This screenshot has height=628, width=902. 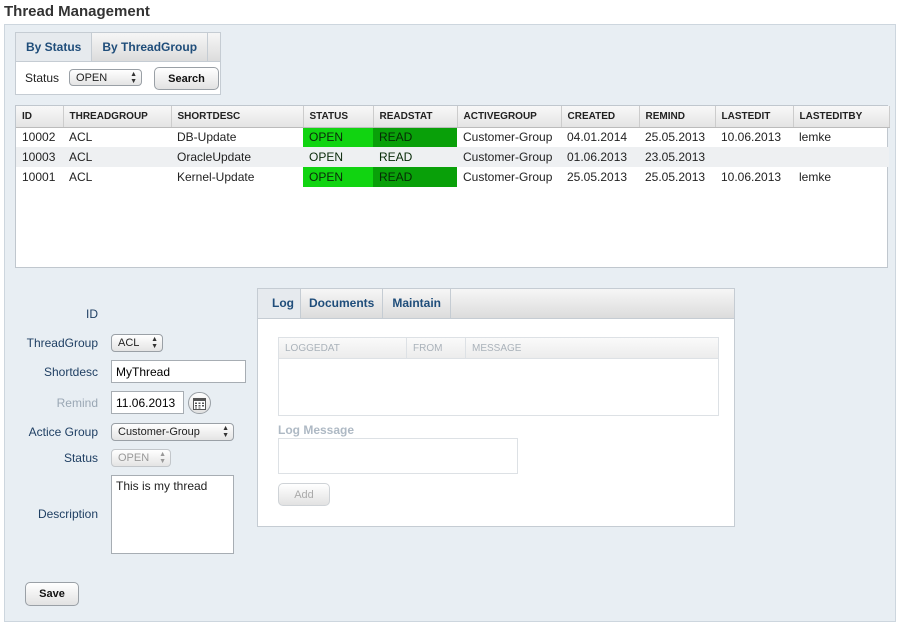 What do you see at coordinates (597, 177) in the screenshot?
I see `cell-created: 25.05.2013` at bounding box center [597, 177].